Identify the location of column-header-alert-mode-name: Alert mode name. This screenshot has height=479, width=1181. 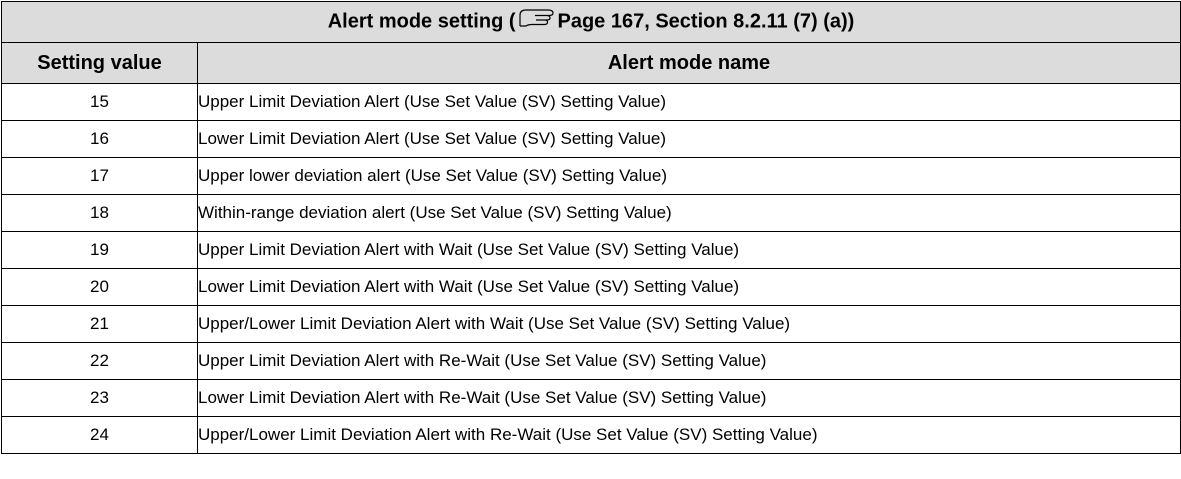
(689, 63).